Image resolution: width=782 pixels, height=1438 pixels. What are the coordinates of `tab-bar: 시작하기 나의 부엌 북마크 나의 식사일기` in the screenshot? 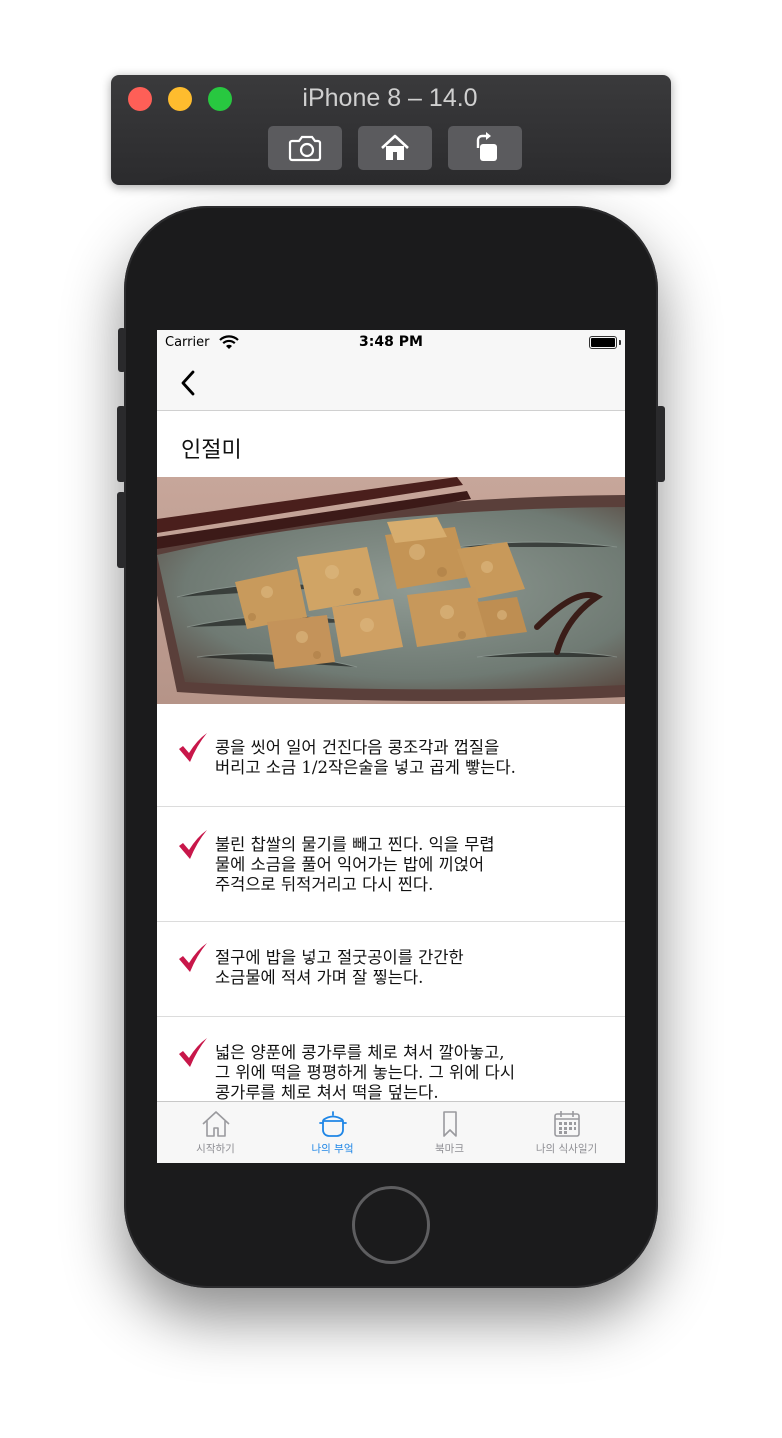 It's located at (391, 1132).